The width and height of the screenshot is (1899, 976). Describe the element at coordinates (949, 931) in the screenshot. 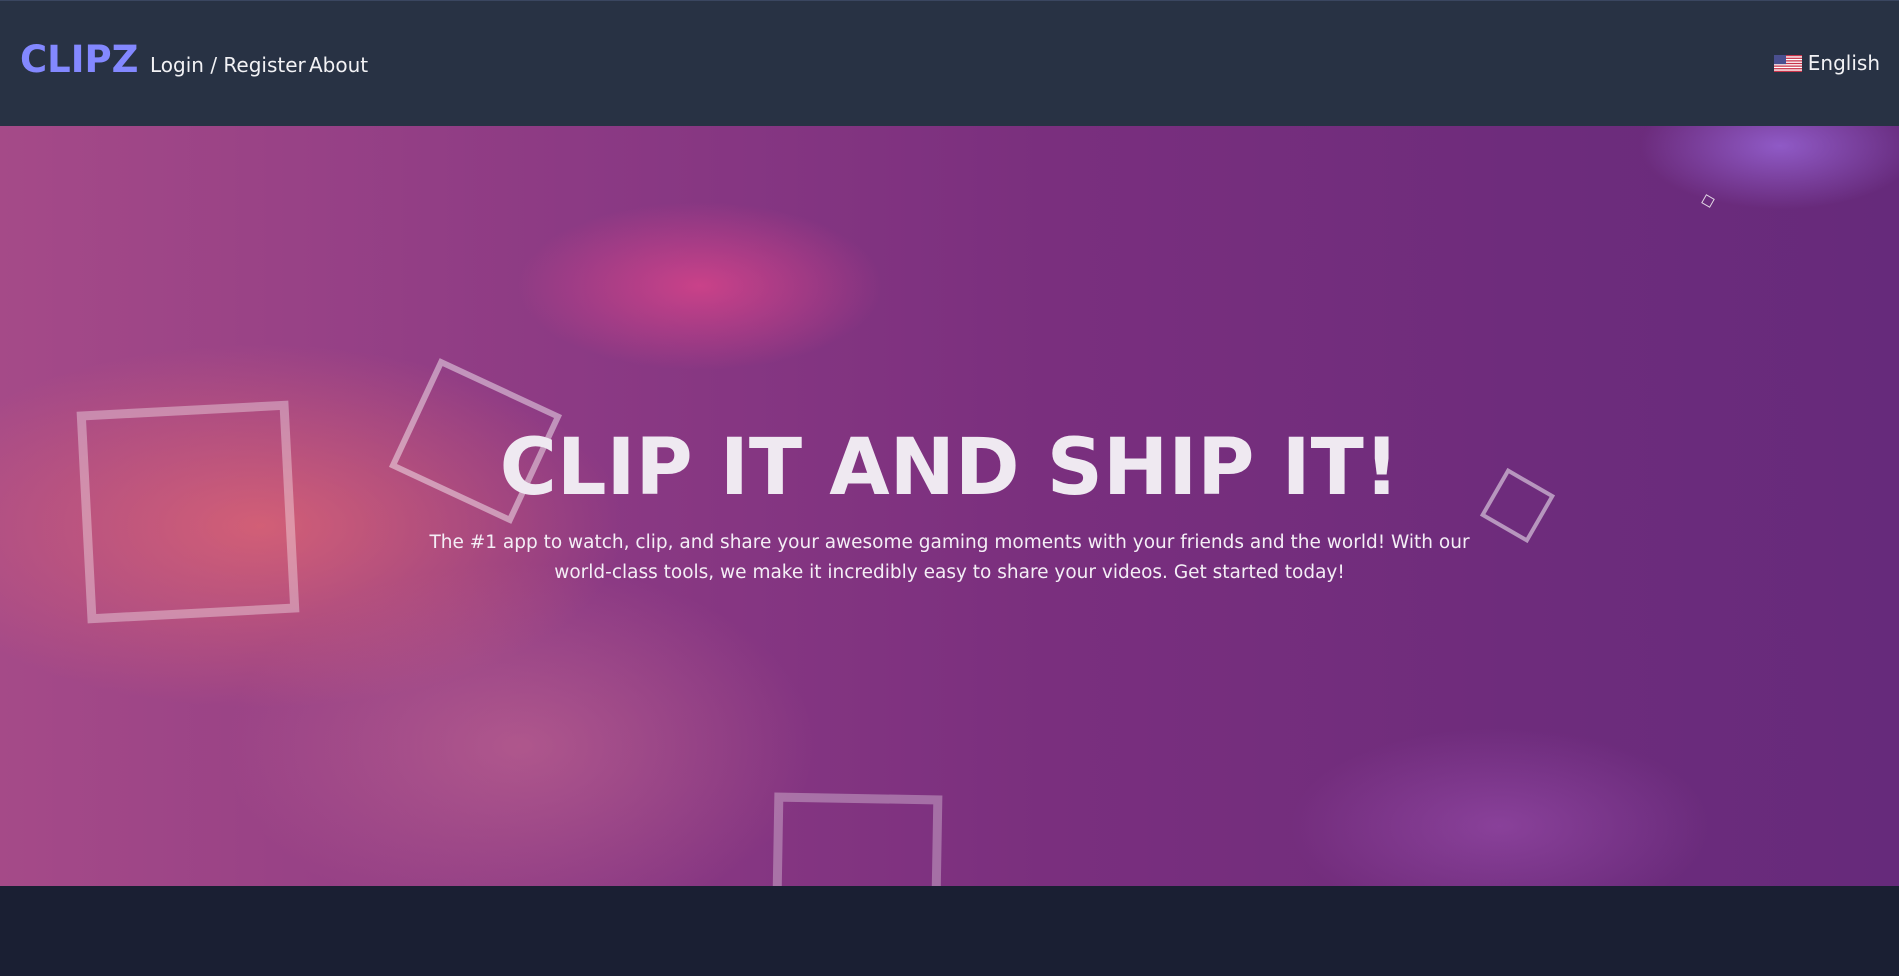

I see `page-bottom-band` at that location.